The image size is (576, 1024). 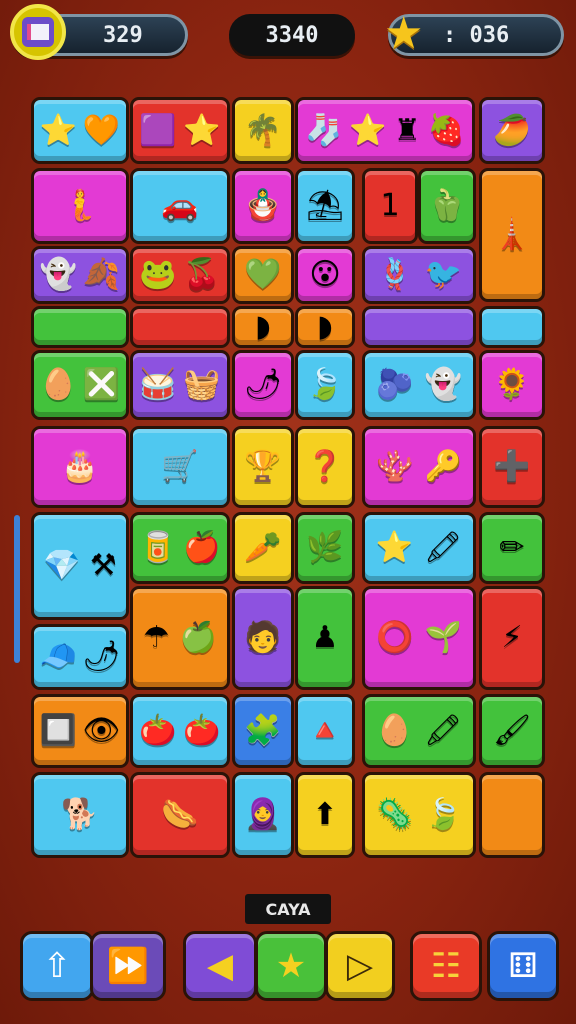 I want to click on tile-drum: 🥁 🧺, so click(x=180, y=385).